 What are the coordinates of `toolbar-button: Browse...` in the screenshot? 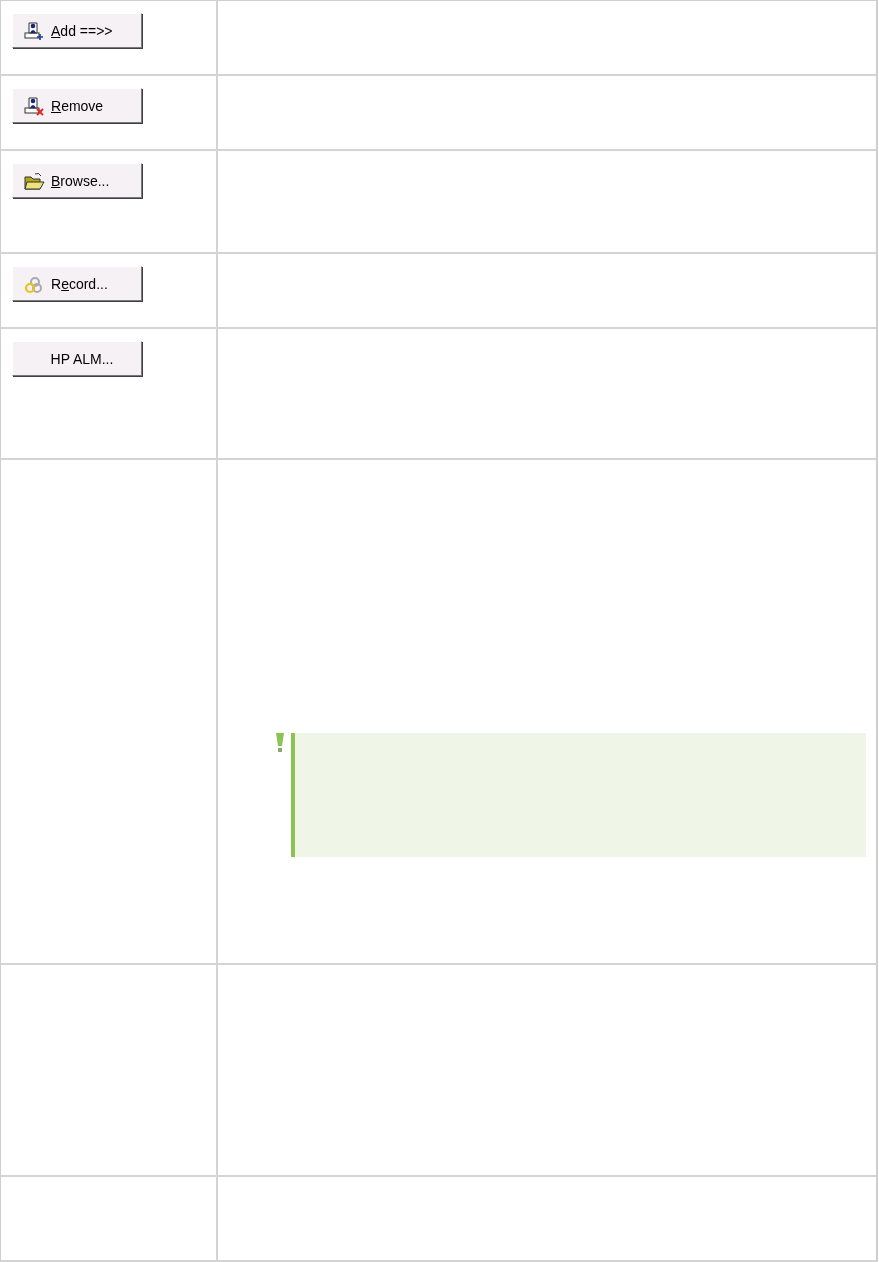 It's located at (77, 180).